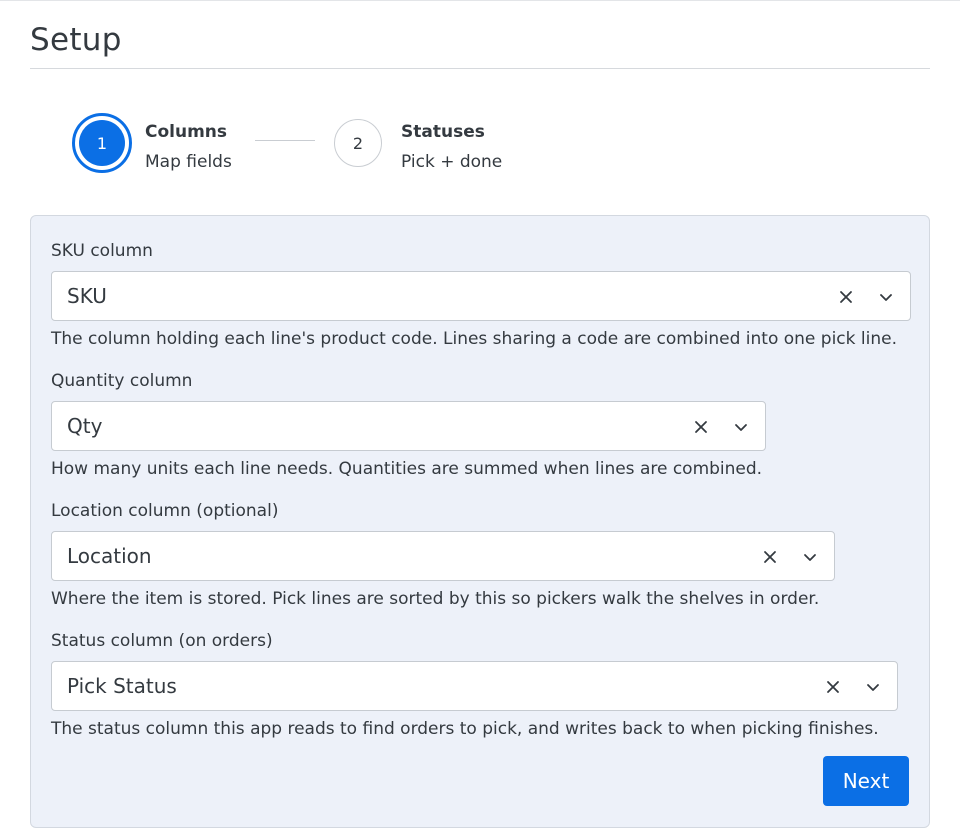  Describe the element at coordinates (452, 162) in the screenshot. I see `step-2-subtitle: Pick + done` at that location.